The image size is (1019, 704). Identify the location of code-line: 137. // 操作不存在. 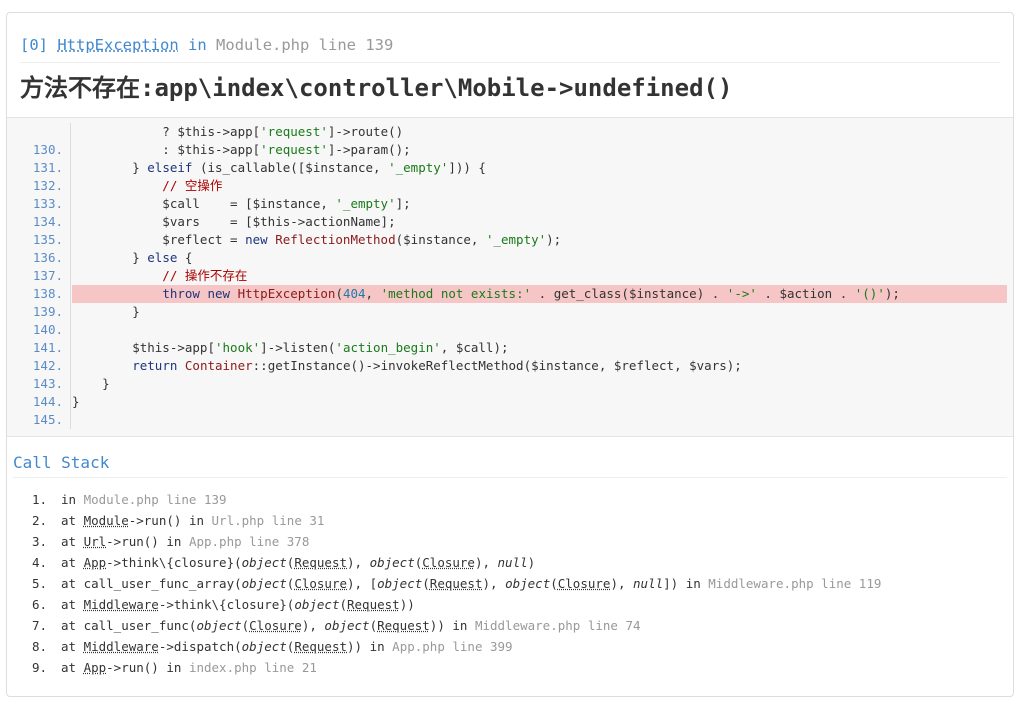
(510, 276).